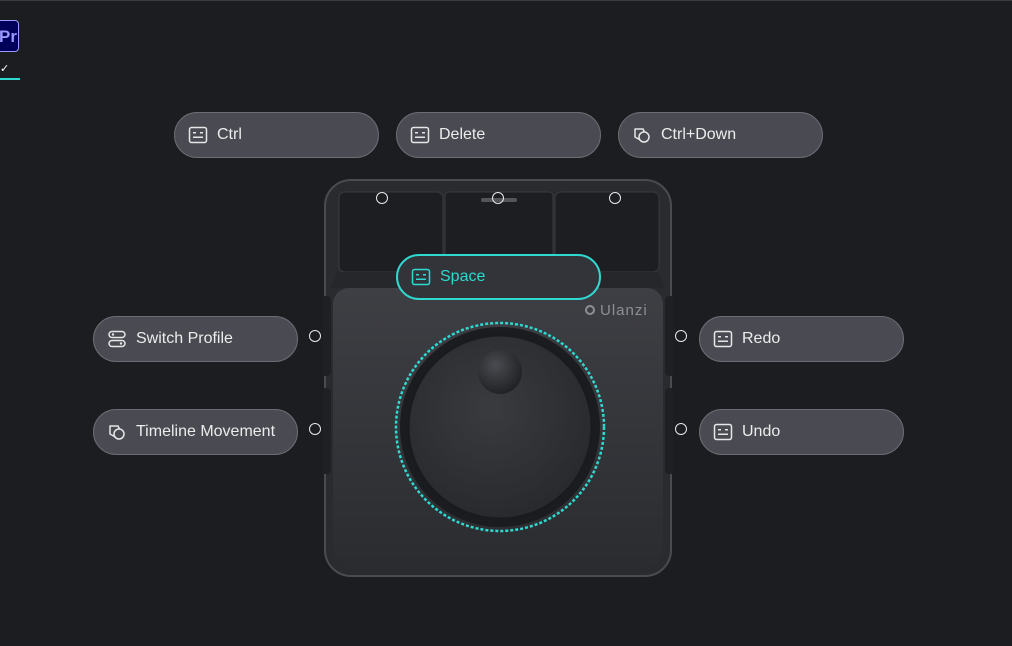 The image size is (1012, 646). What do you see at coordinates (10, 79) in the screenshot?
I see `active-tab-indicator` at bounding box center [10, 79].